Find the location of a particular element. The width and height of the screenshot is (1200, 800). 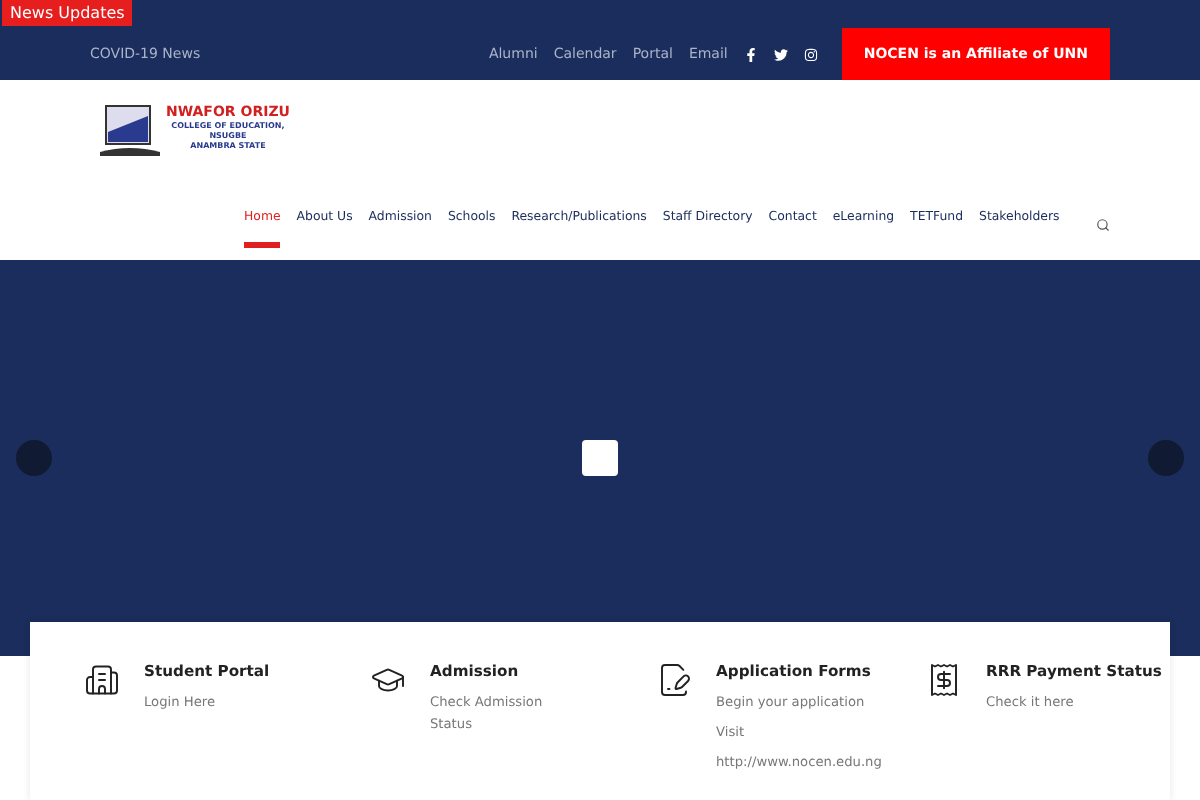

news-updates-badge: News Updates is located at coordinates (67, 13).